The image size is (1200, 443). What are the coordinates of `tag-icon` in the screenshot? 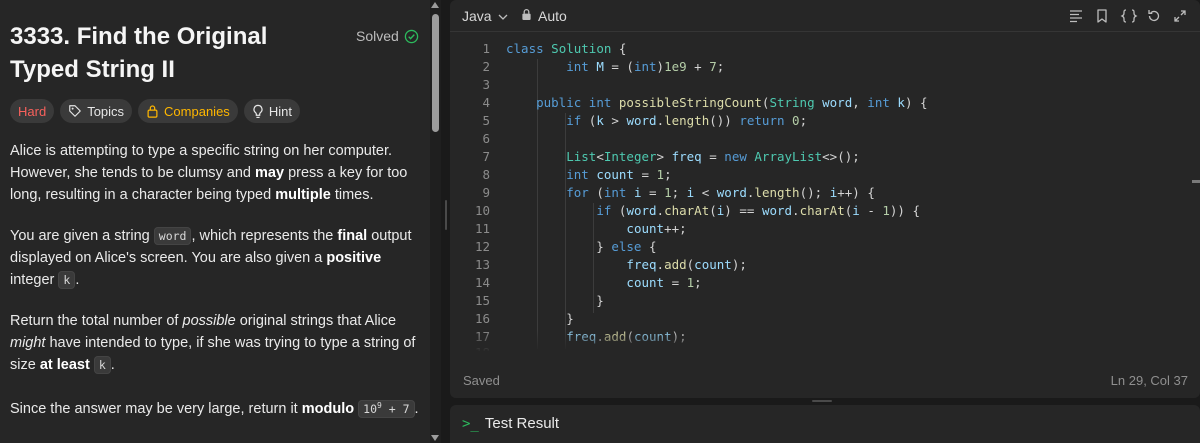 It's located at (75, 111).